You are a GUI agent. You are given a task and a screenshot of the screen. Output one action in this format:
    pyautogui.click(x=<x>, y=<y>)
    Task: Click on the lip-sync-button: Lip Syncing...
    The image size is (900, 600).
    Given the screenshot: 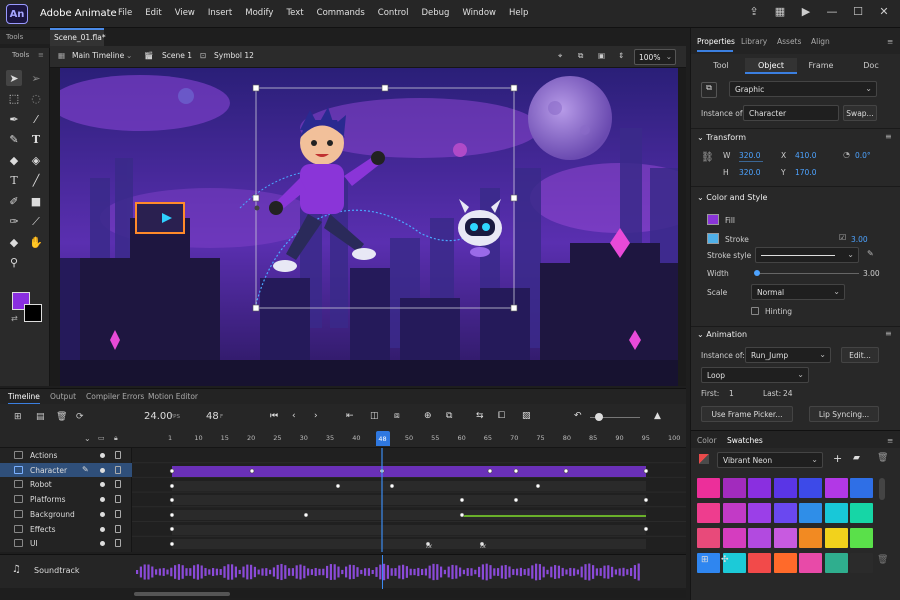 What is the action you would take?
    pyautogui.click(x=844, y=414)
    